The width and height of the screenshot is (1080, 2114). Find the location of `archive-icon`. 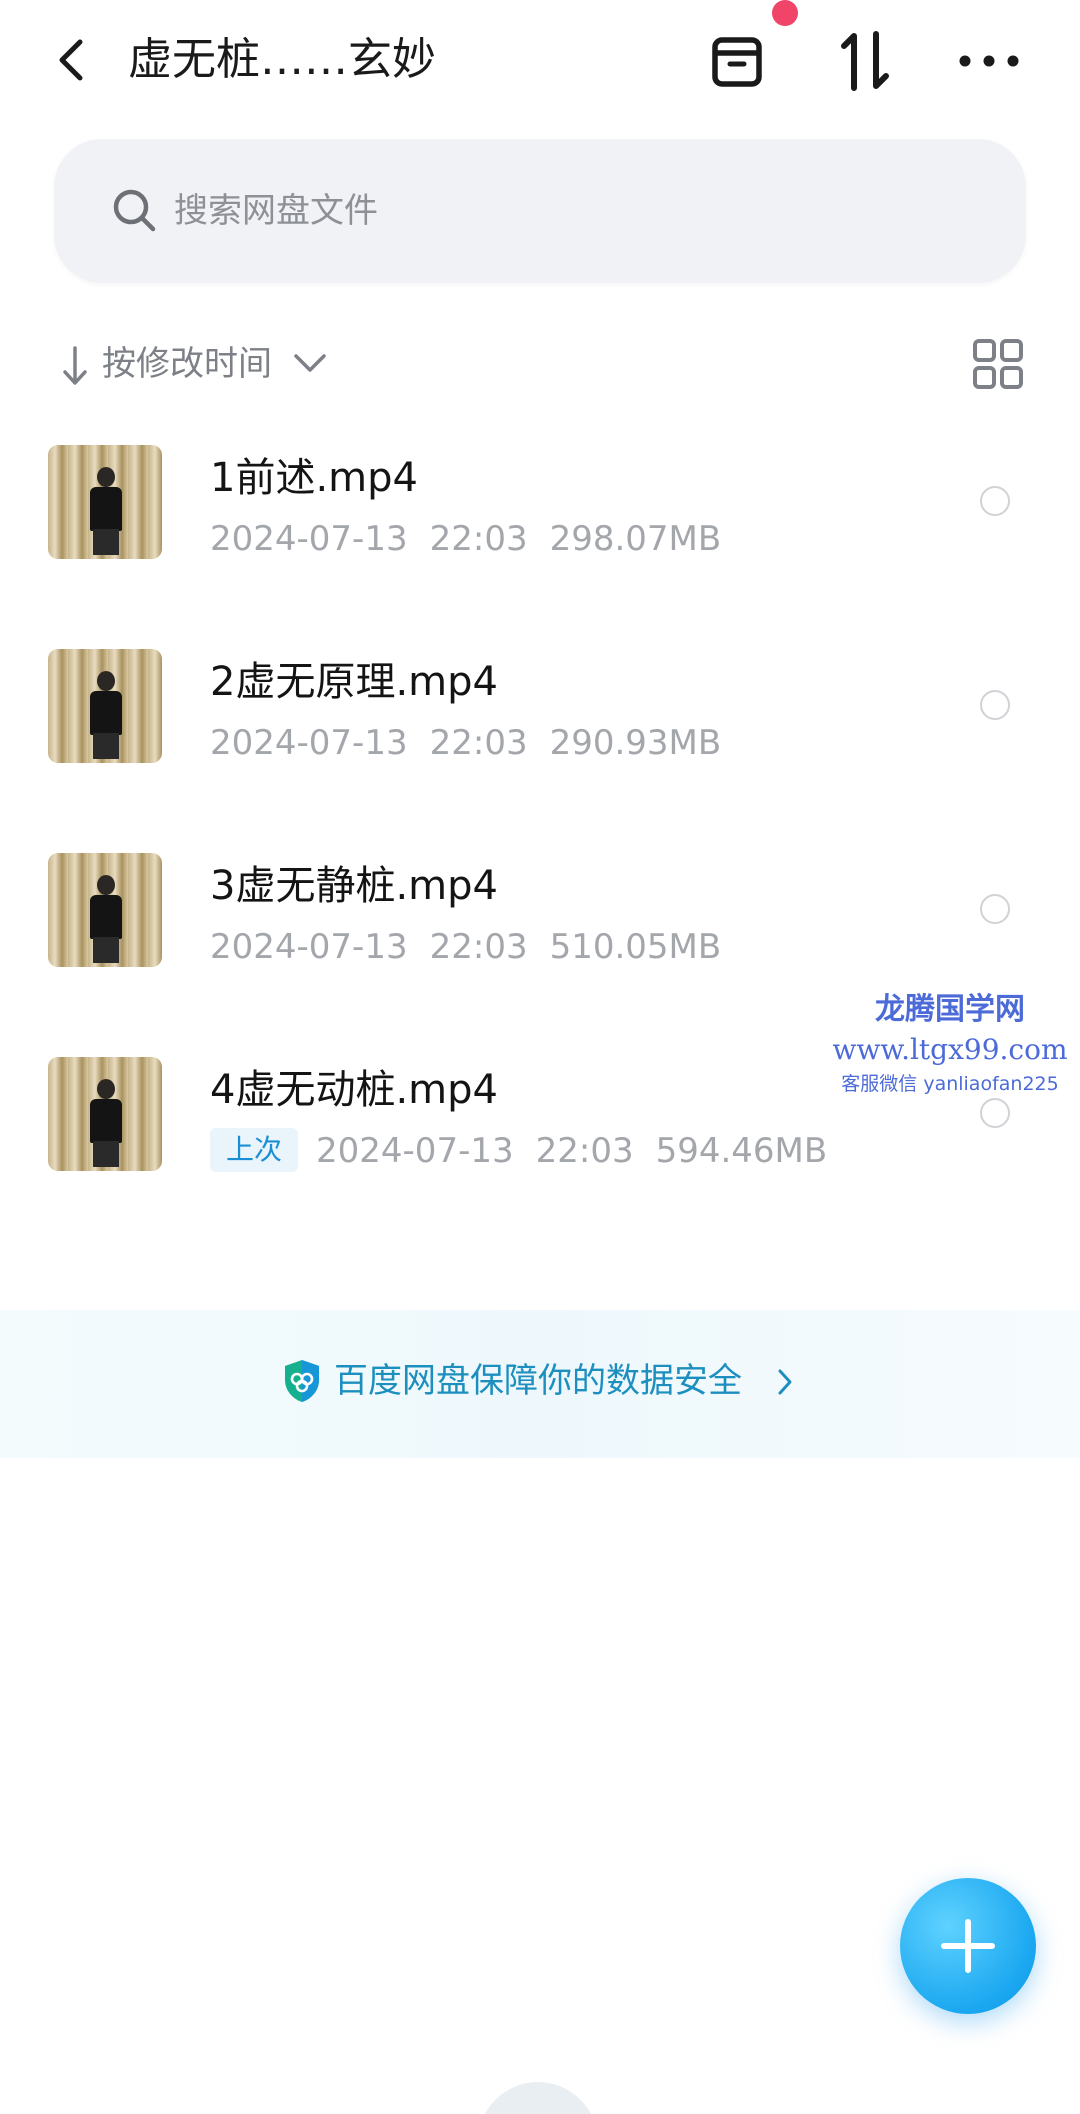

archive-icon is located at coordinates (737, 62).